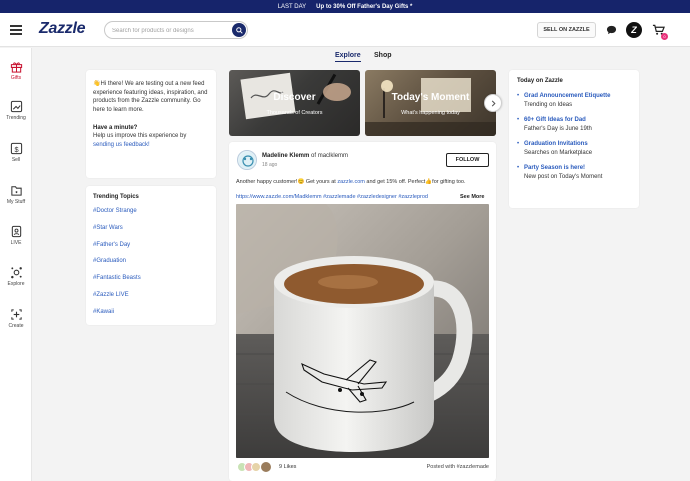  Describe the element at coordinates (364, 7) in the screenshot. I see `promo-text: Up to 30% Off Father's Day Gifts *` at that location.